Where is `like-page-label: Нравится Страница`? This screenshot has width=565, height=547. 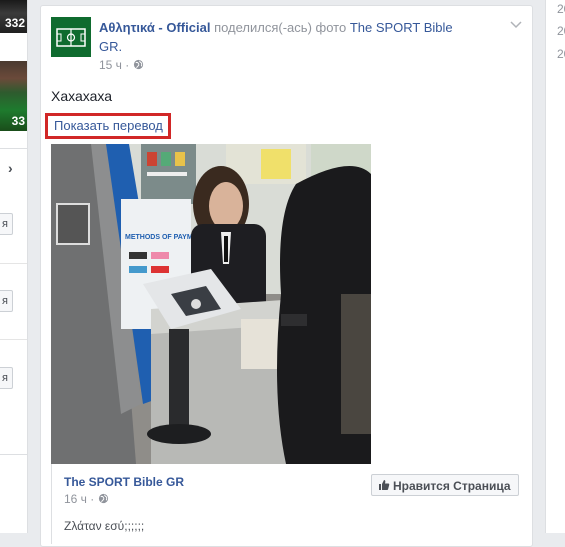
like-page-label: Нравится Страница is located at coordinates (452, 486).